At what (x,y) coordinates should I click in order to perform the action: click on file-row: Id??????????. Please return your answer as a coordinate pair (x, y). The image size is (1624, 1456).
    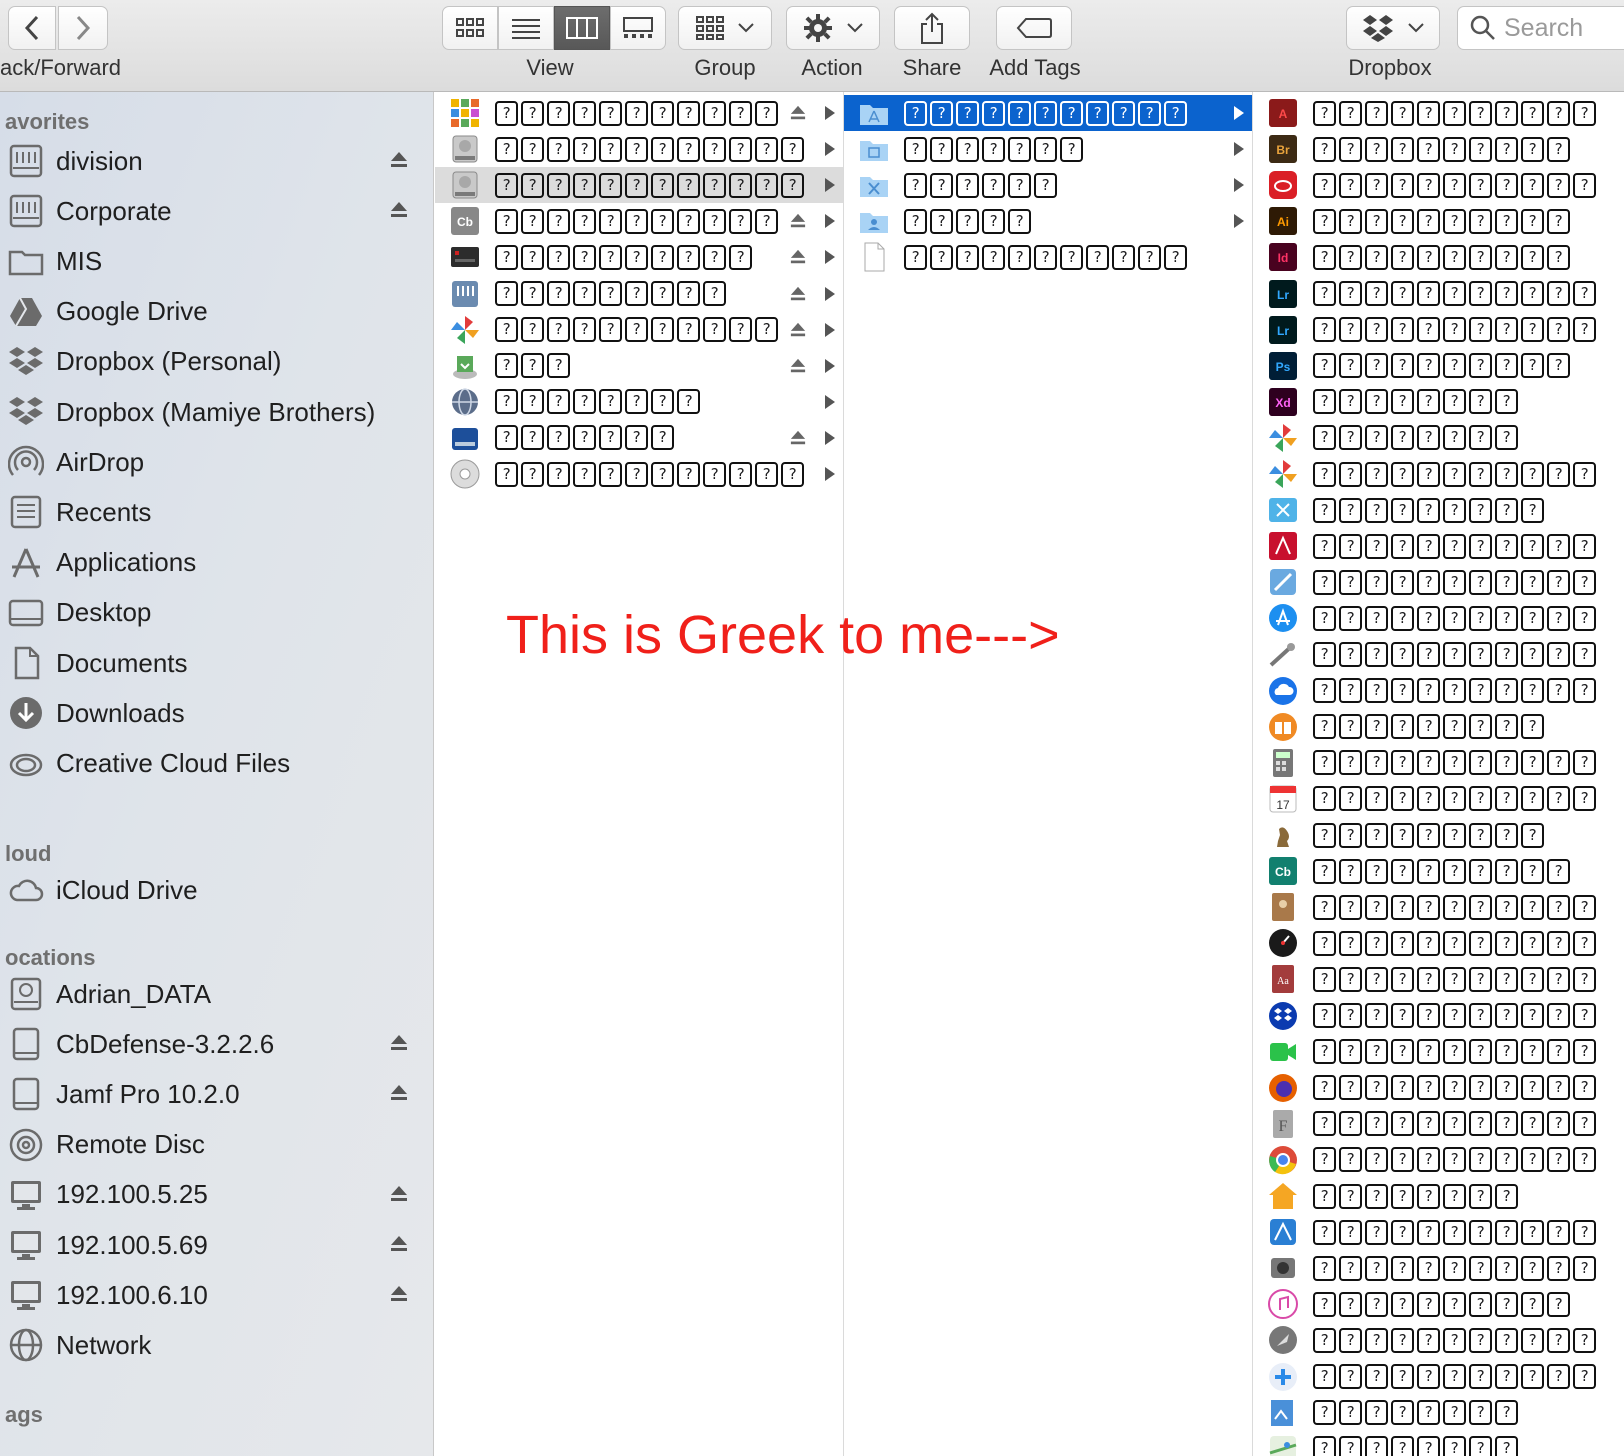
    Looking at the image, I should click on (1438, 257).